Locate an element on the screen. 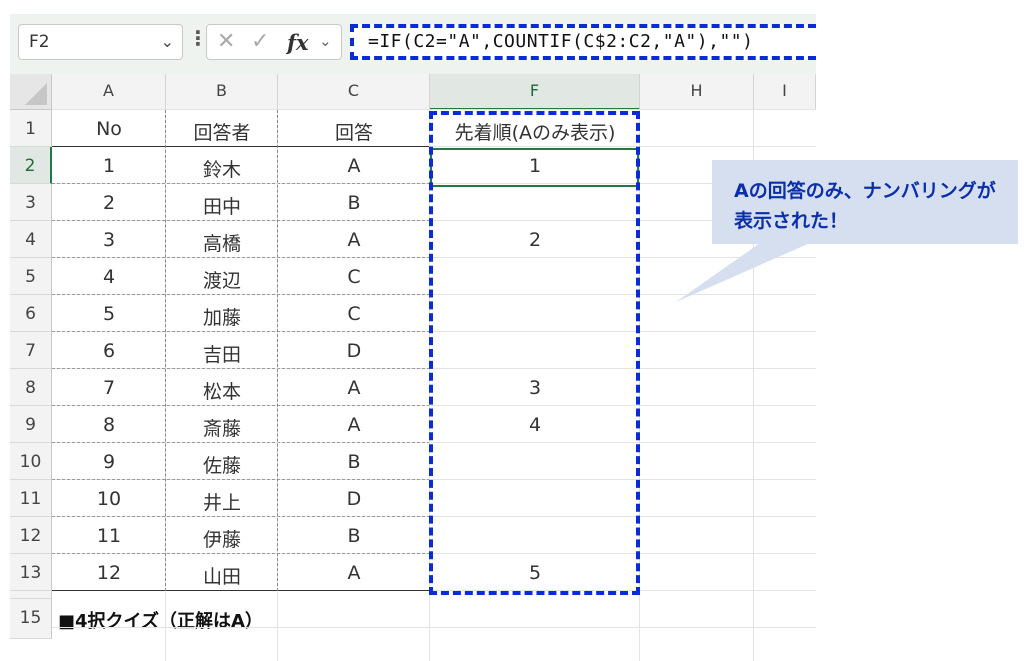  more-options-icon: ⋮ is located at coordinates (198, 38).